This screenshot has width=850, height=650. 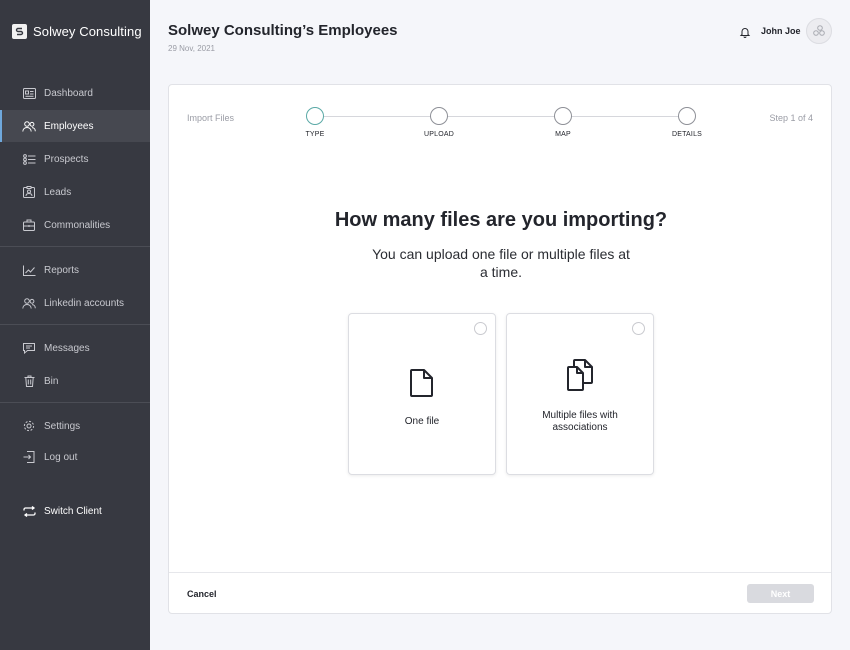 What do you see at coordinates (501, 220) in the screenshot?
I see `wizard-question: How many files are you importing?` at bounding box center [501, 220].